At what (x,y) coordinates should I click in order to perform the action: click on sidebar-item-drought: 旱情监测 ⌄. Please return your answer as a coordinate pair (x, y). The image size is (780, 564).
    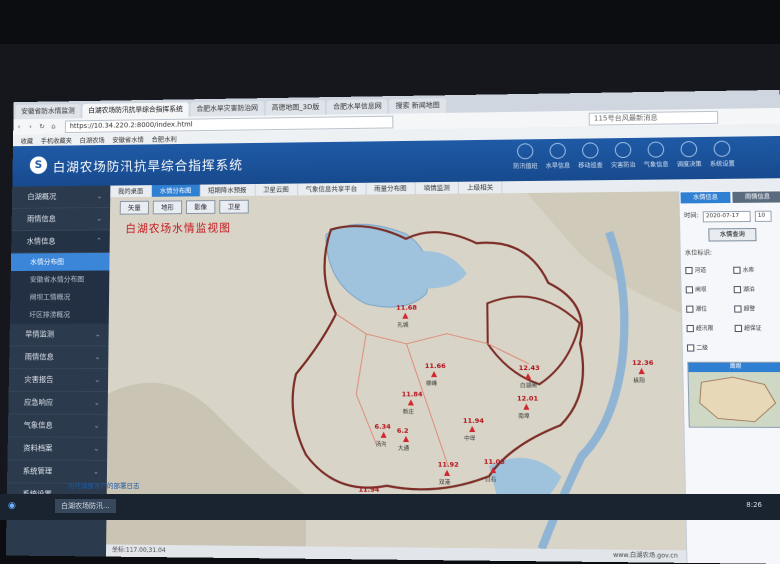
    Looking at the image, I should click on (59, 335).